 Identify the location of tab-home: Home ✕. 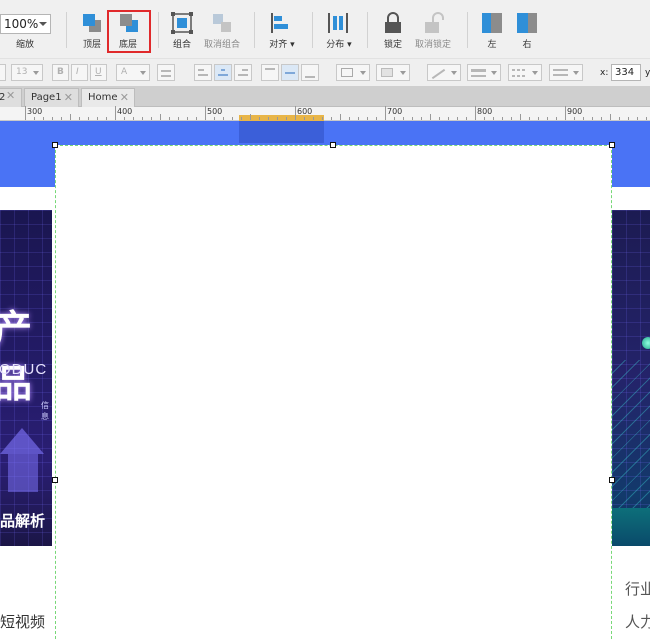
(108, 97).